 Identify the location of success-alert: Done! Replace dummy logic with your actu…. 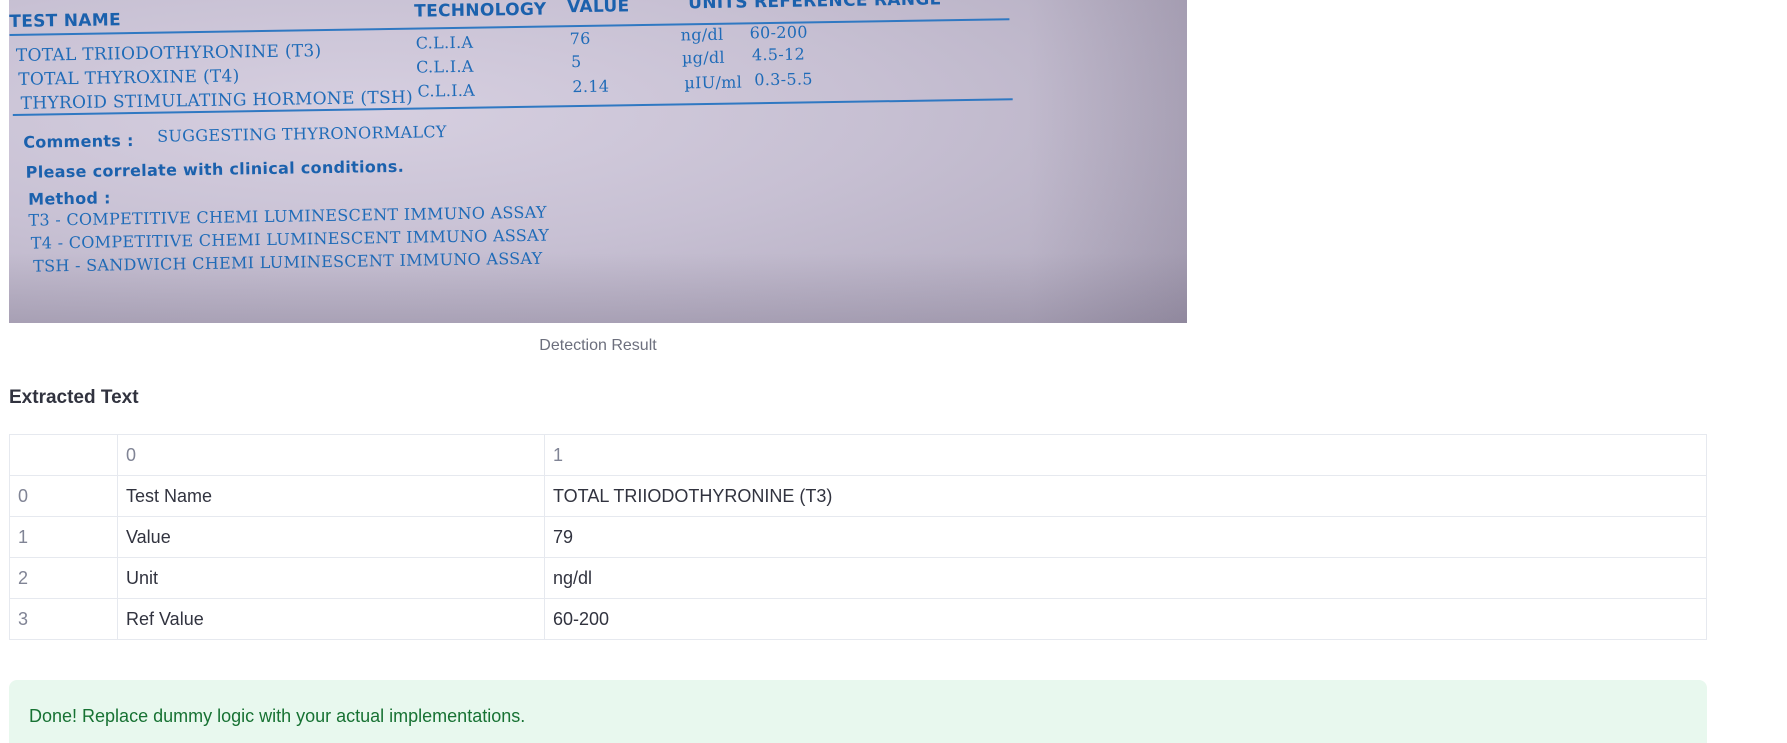
(858, 711).